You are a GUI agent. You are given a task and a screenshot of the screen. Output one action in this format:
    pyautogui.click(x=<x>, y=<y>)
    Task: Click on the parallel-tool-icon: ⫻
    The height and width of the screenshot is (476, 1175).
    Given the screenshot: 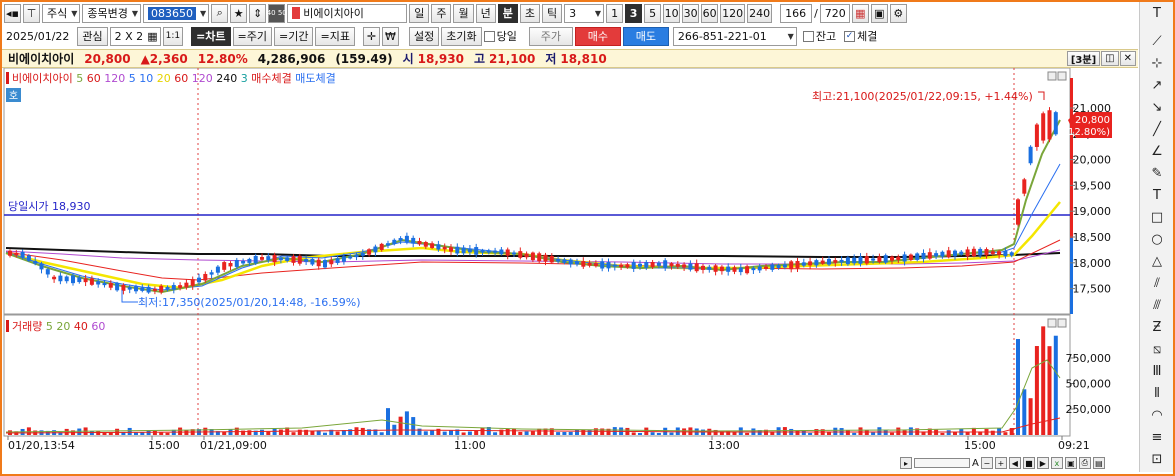 What is the action you would take?
    pyautogui.click(x=1157, y=305)
    